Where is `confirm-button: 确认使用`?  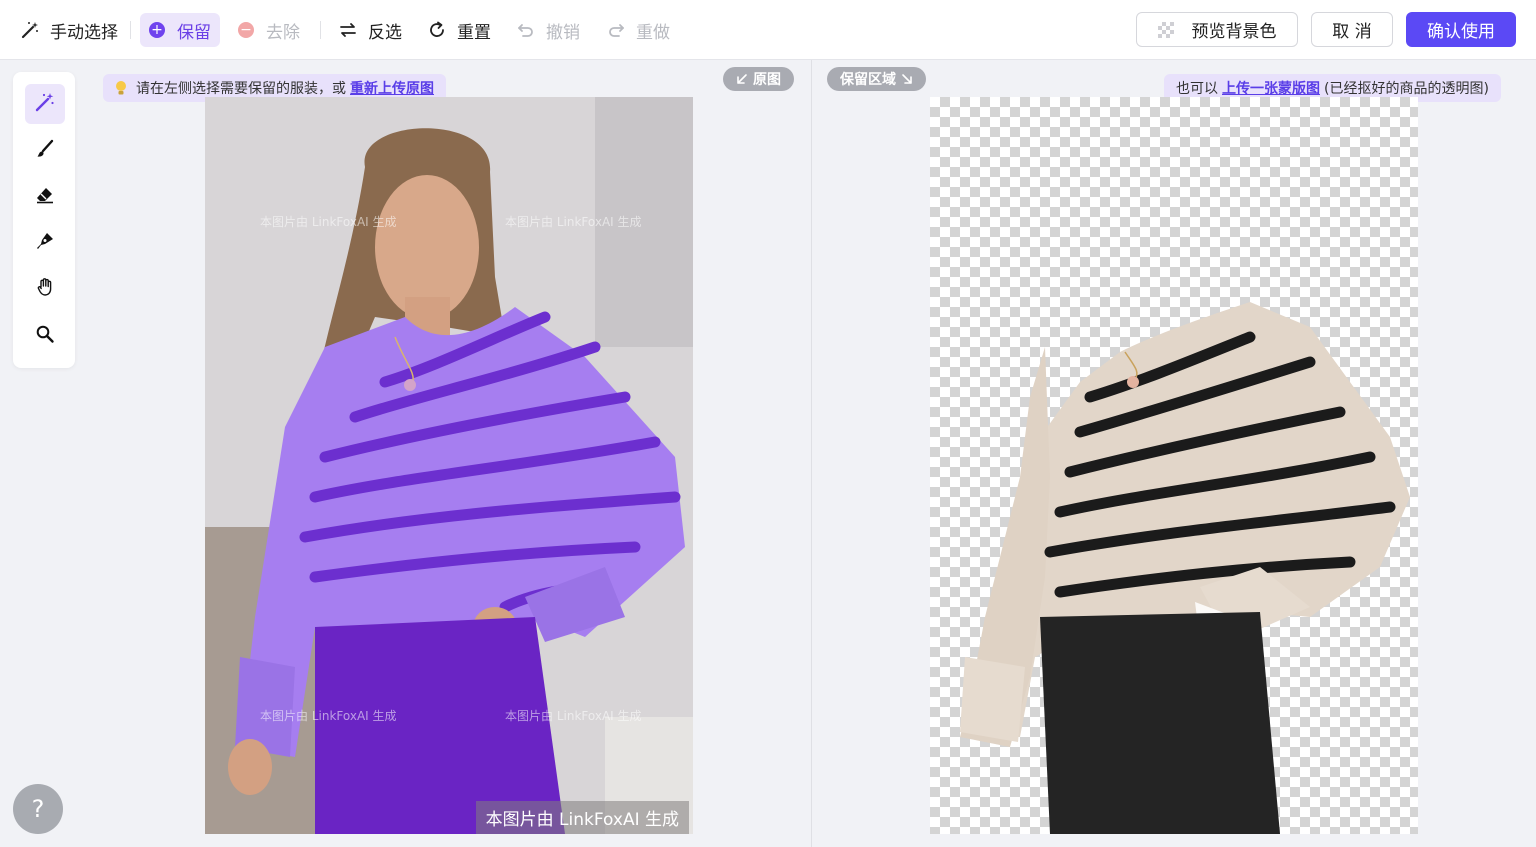
confirm-button: 确认使用 is located at coordinates (1461, 29).